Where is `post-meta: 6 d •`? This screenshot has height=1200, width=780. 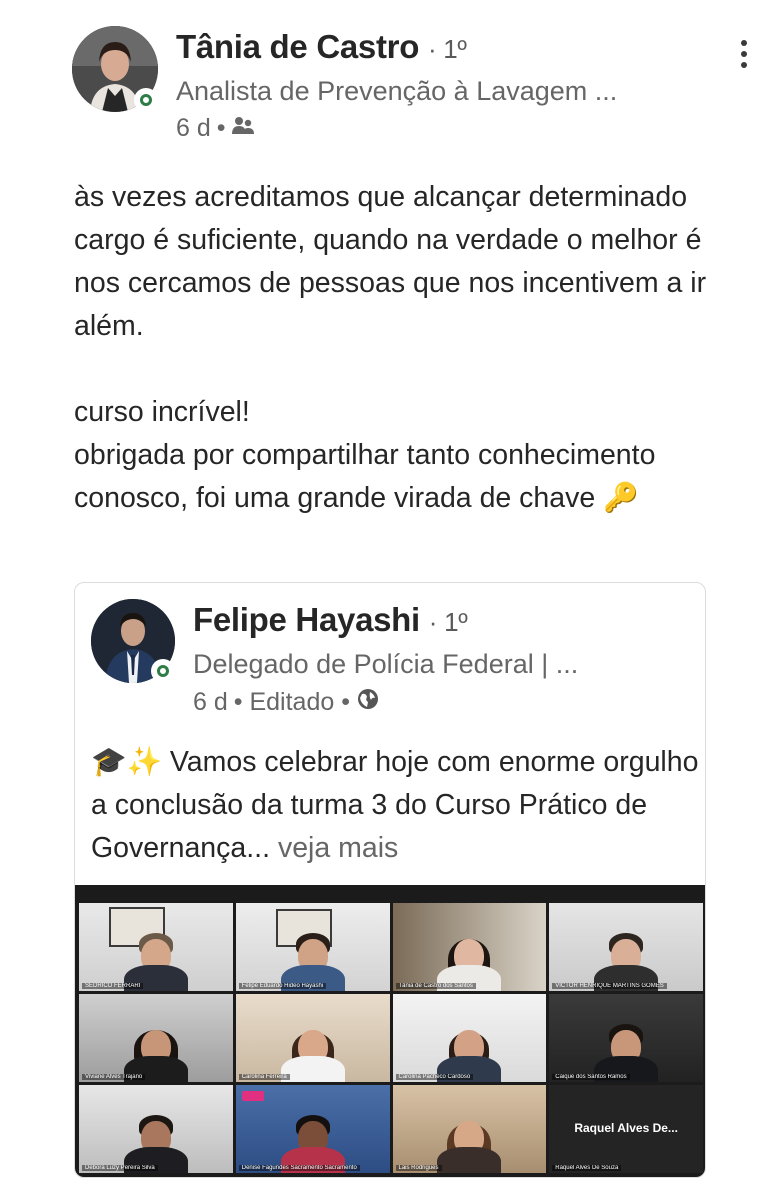
post-meta: 6 d • is located at coordinates (215, 128).